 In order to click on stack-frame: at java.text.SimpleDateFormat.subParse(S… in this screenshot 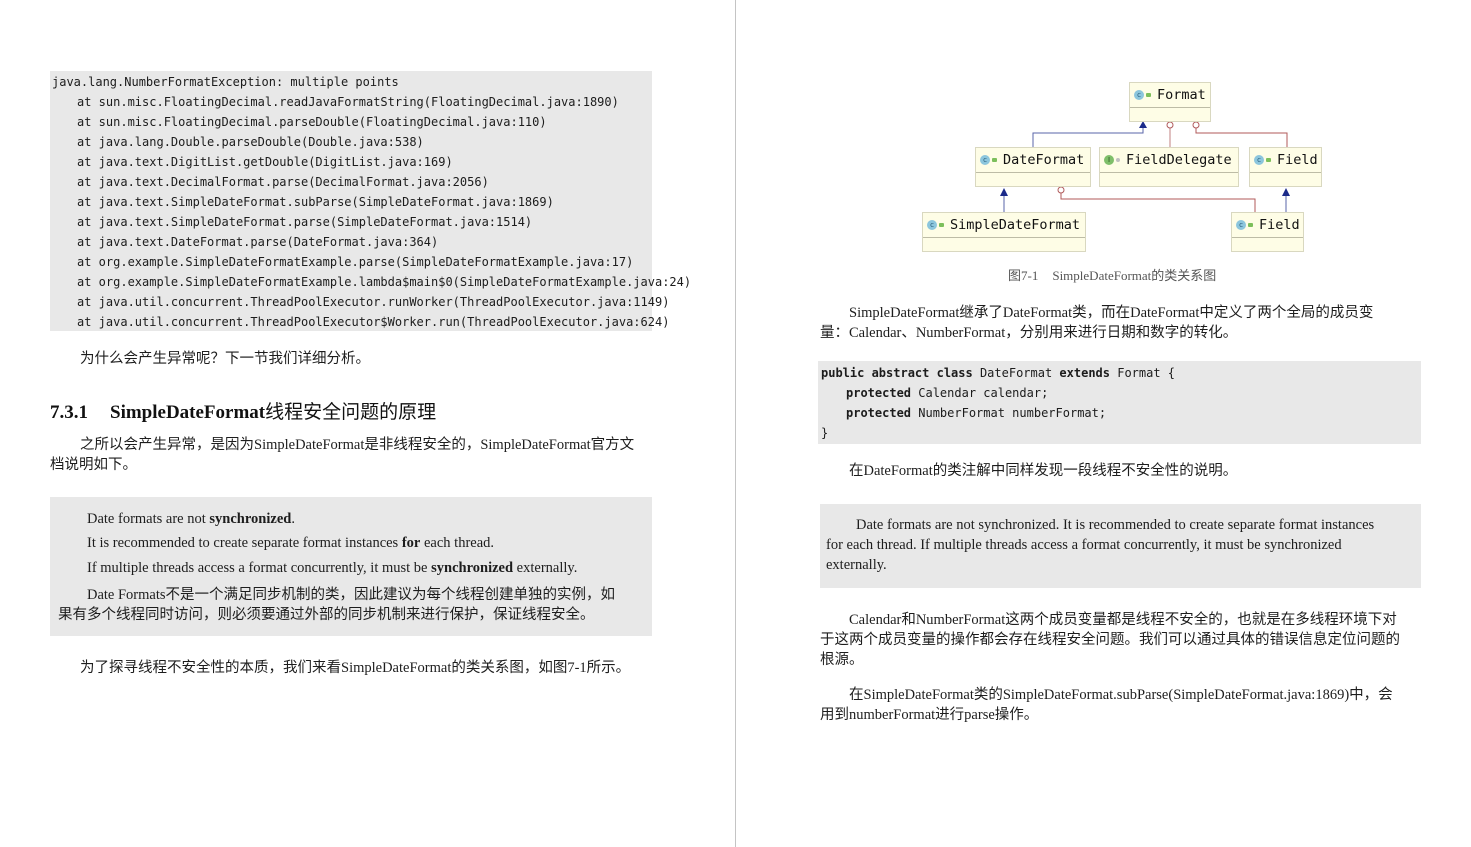, I will do `click(315, 202)`.